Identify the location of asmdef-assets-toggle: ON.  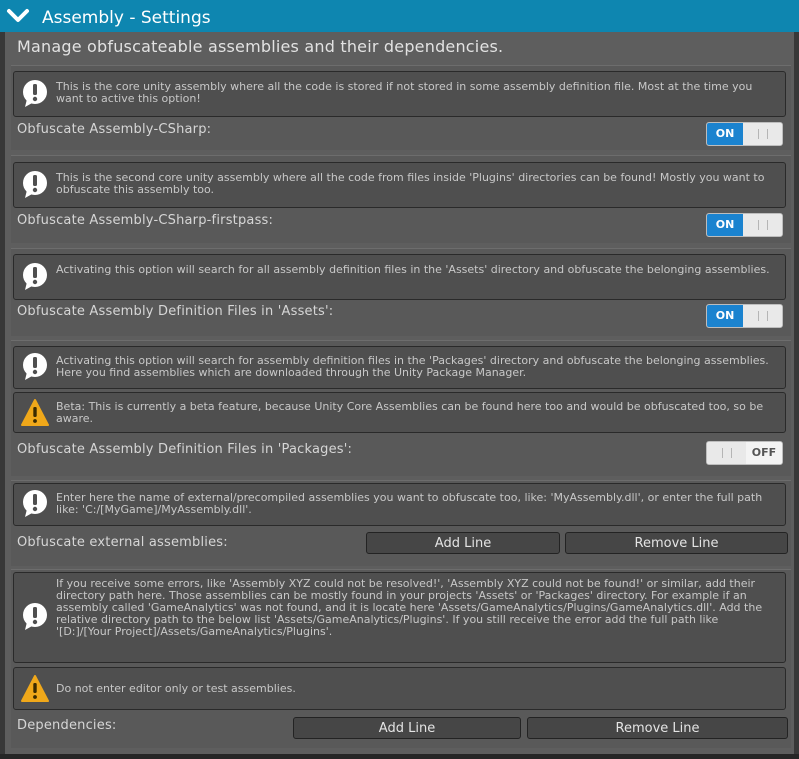
(744, 316).